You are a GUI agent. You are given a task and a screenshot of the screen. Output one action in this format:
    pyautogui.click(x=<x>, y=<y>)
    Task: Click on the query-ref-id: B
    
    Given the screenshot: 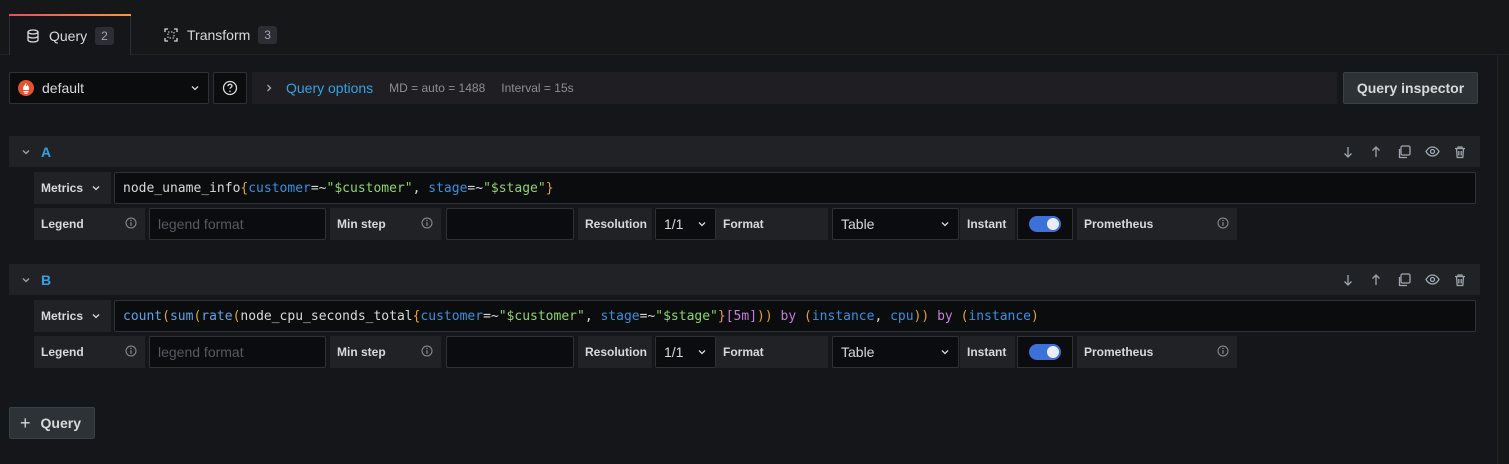 What is the action you would take?
    pyautogui.click(x=46, y=280)
    